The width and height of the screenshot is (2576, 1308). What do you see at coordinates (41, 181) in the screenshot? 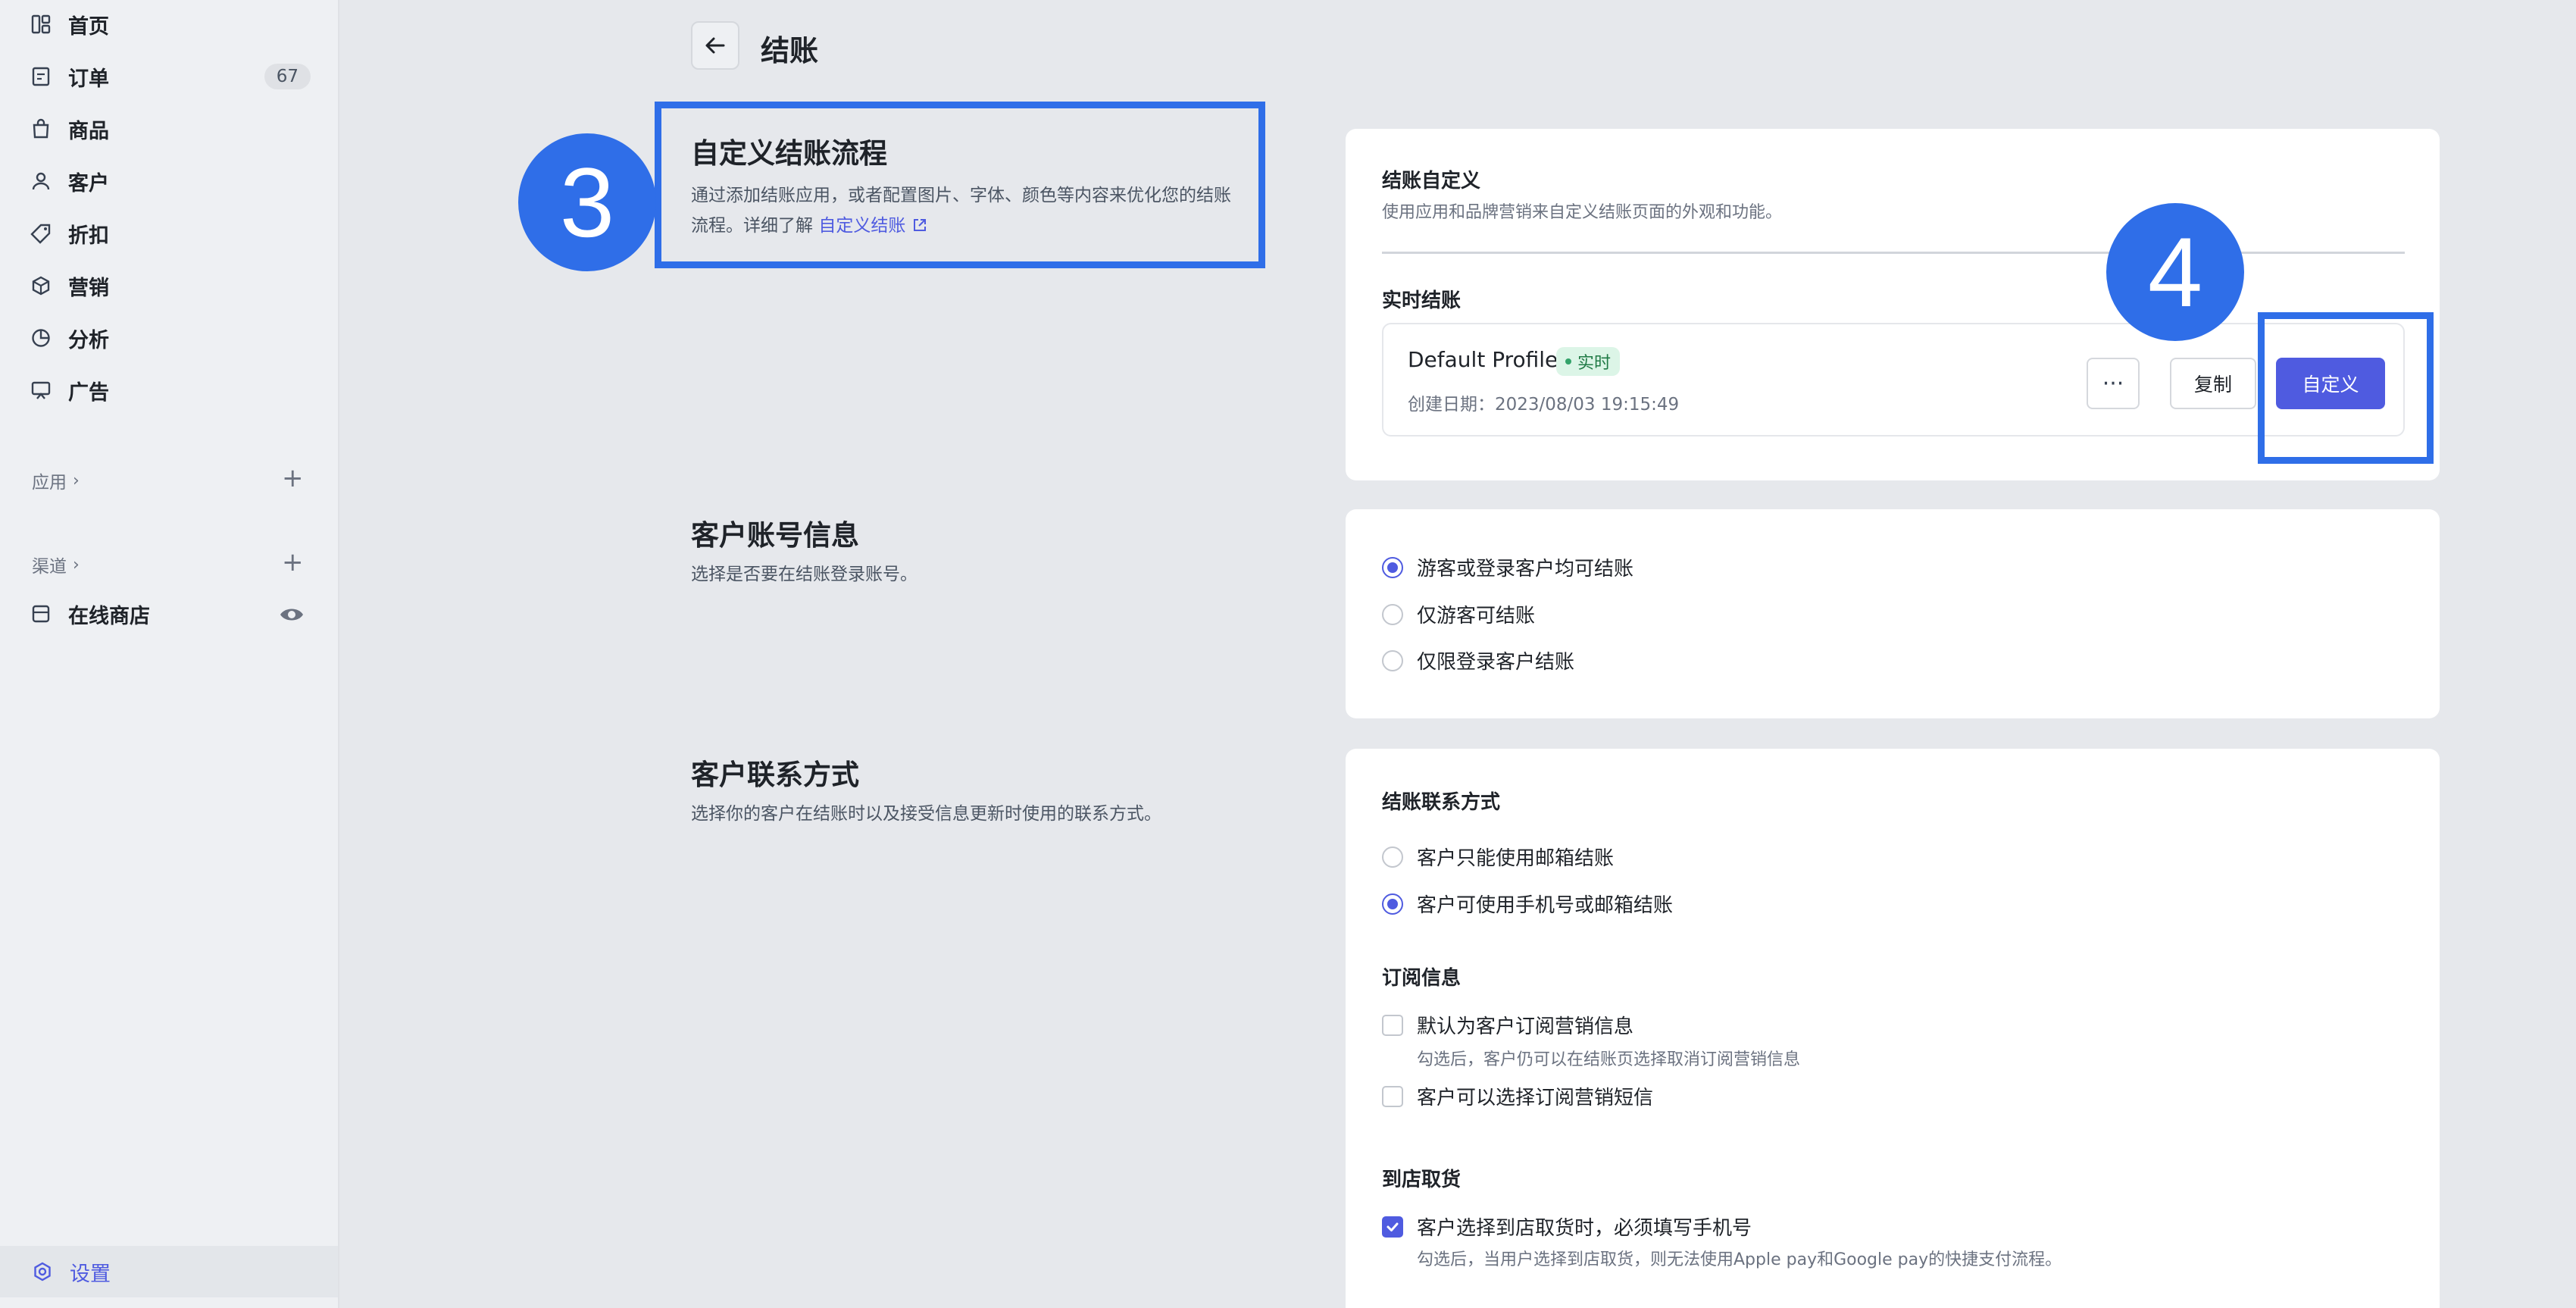
I see `user-icon` at bounding box center [41, 181].